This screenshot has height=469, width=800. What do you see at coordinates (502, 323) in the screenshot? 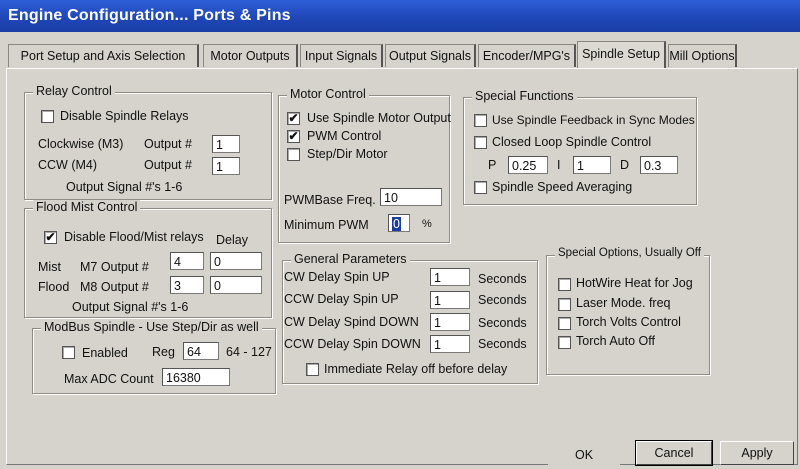
I see `cw-spin-down-unit: Seconds` at bounding box center [502, 323].